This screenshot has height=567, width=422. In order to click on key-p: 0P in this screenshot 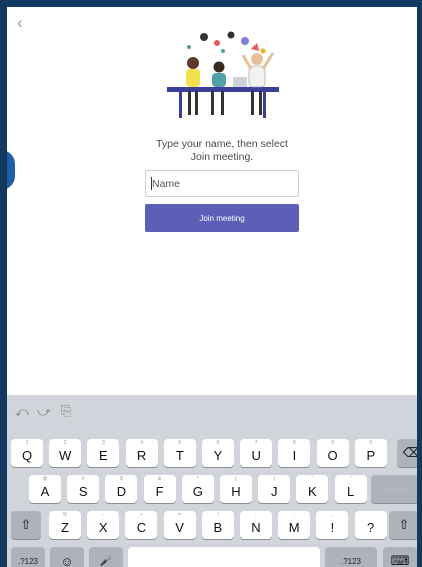, I will do `click(370, 453)`.